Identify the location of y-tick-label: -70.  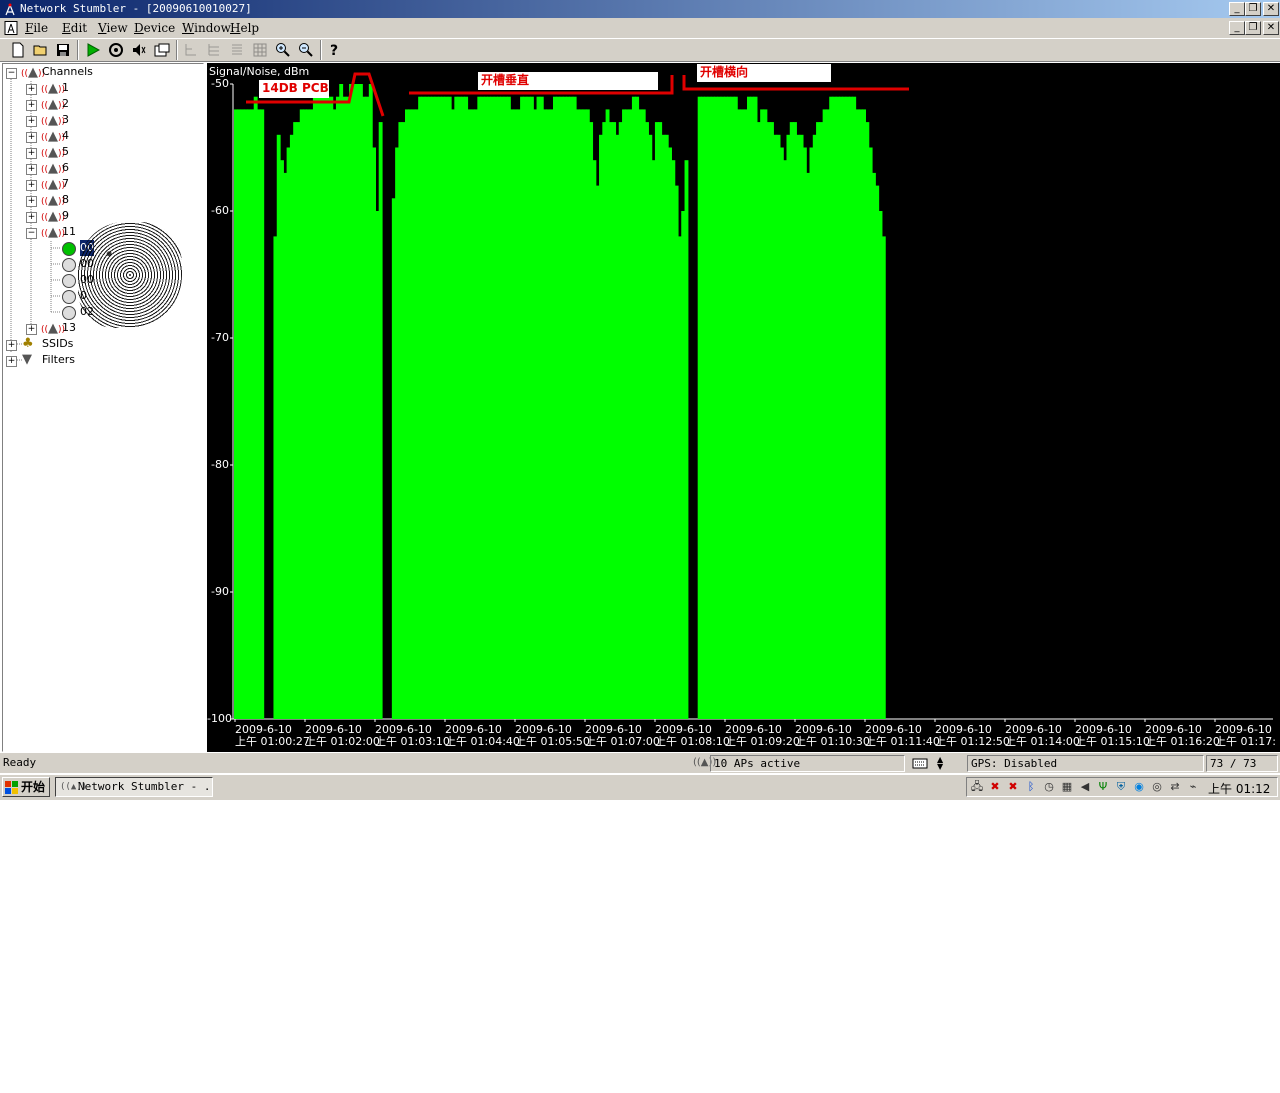
(220, 337).